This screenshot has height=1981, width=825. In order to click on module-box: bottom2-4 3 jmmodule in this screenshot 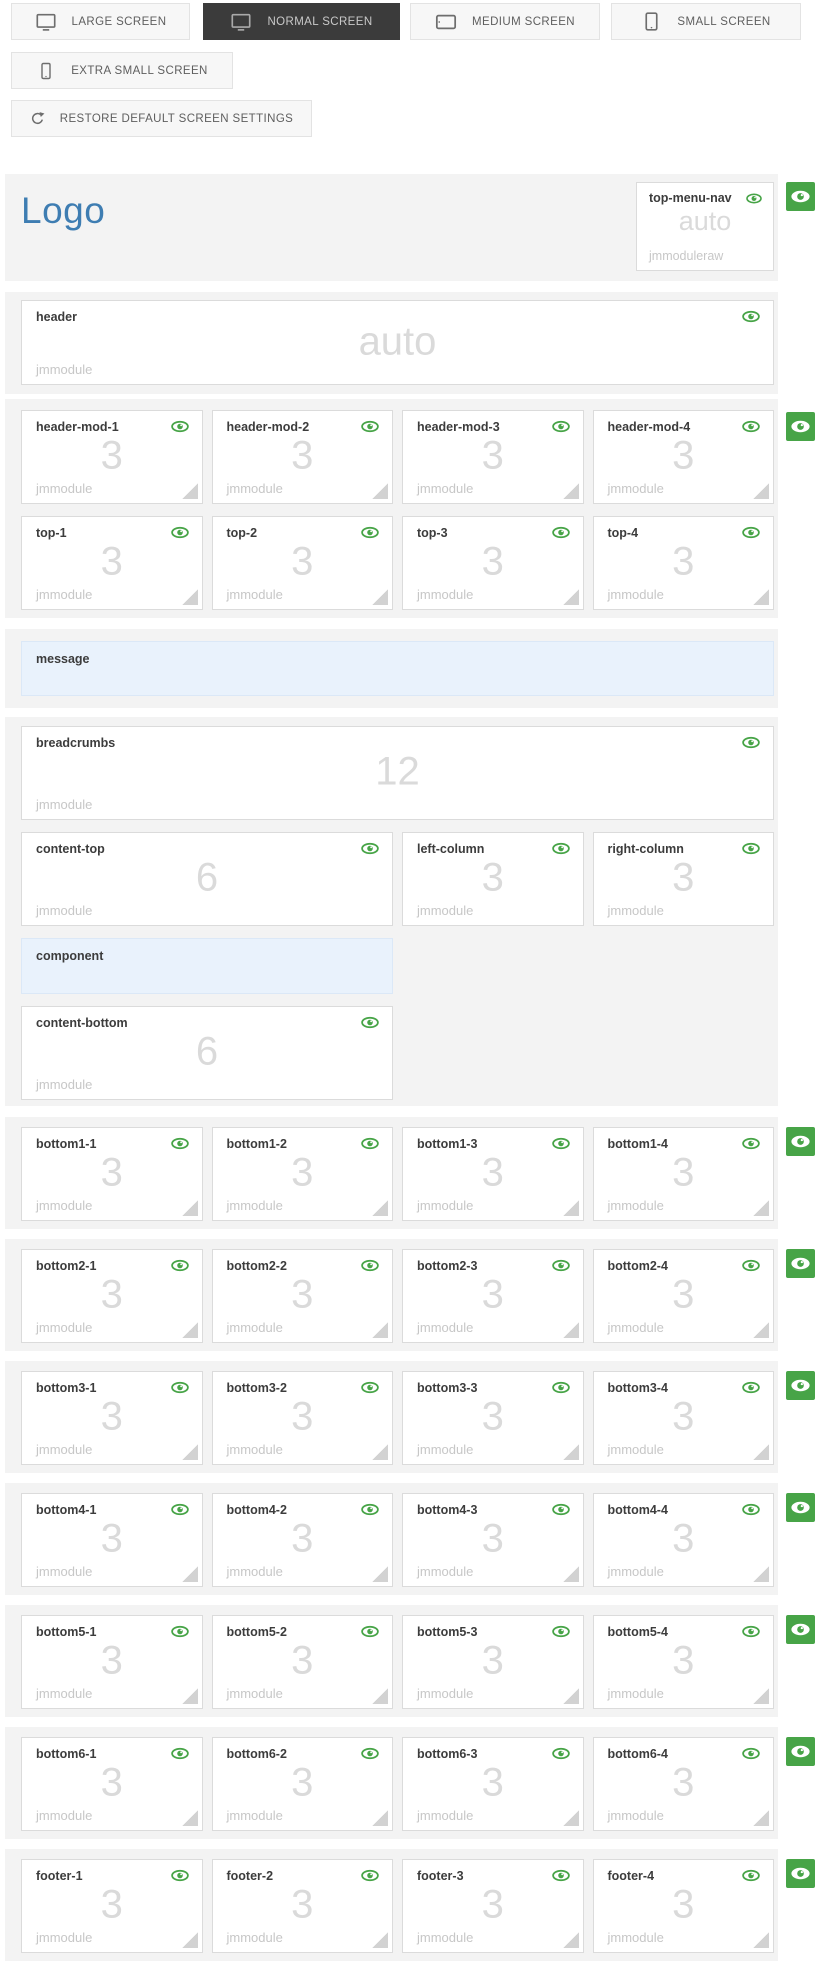, I will do `click(683, 1296)`.